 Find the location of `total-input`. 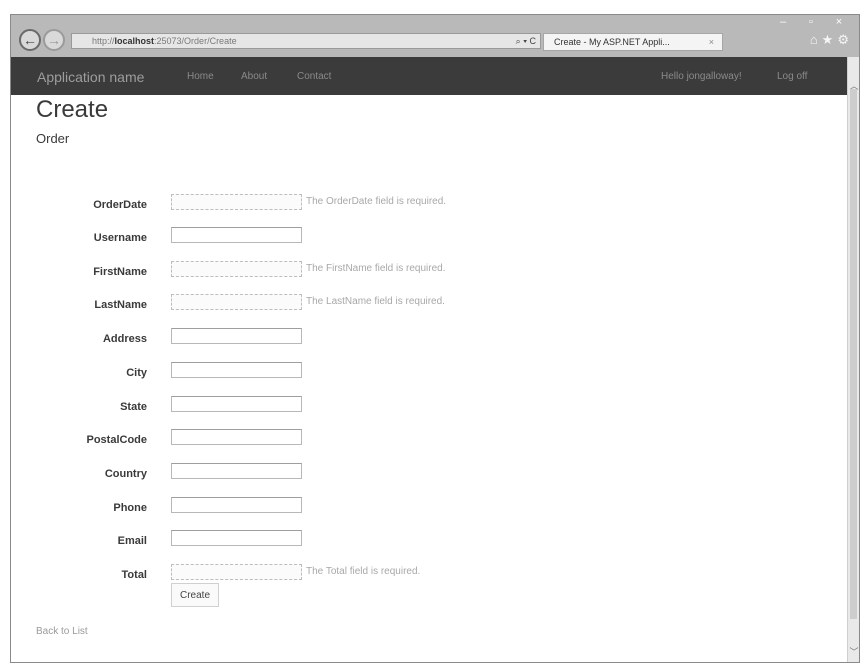

total-input is located at coordinates (236, 572).